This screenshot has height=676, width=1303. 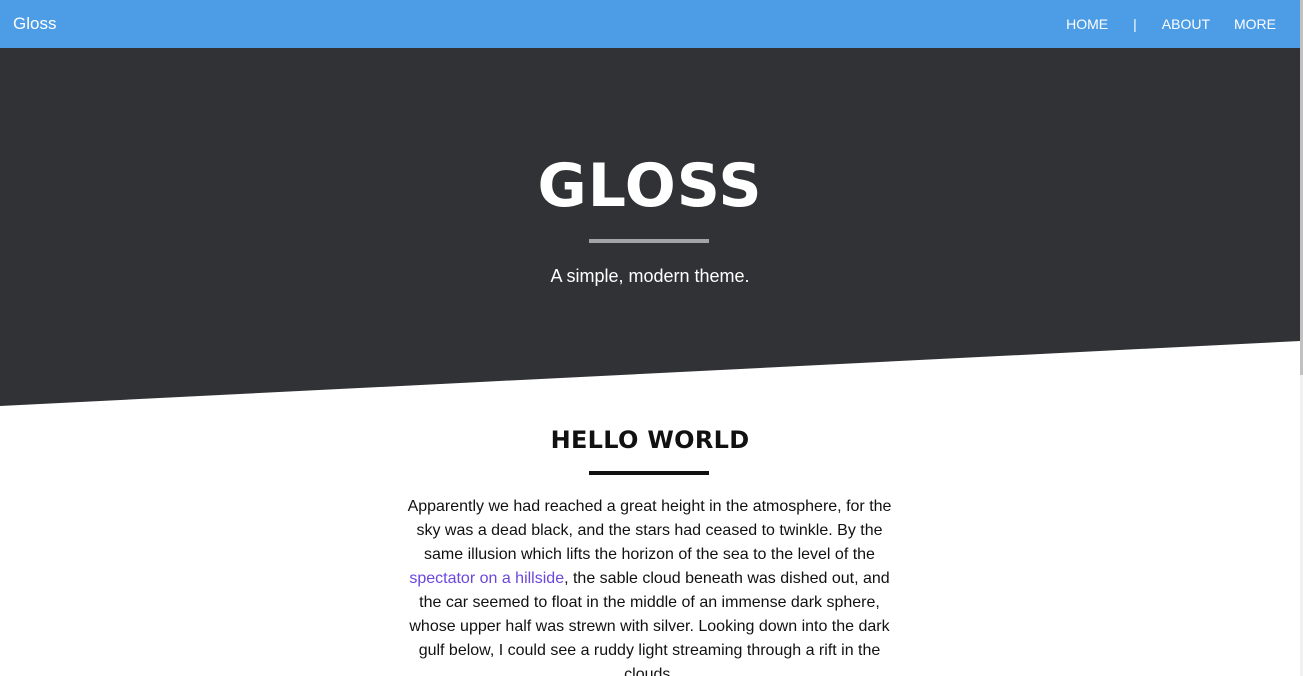 What do you see at coordinates (650, 440) in the screenshot?
I see `post-title: HELLO WORLD` at bounding box center [650, 440].